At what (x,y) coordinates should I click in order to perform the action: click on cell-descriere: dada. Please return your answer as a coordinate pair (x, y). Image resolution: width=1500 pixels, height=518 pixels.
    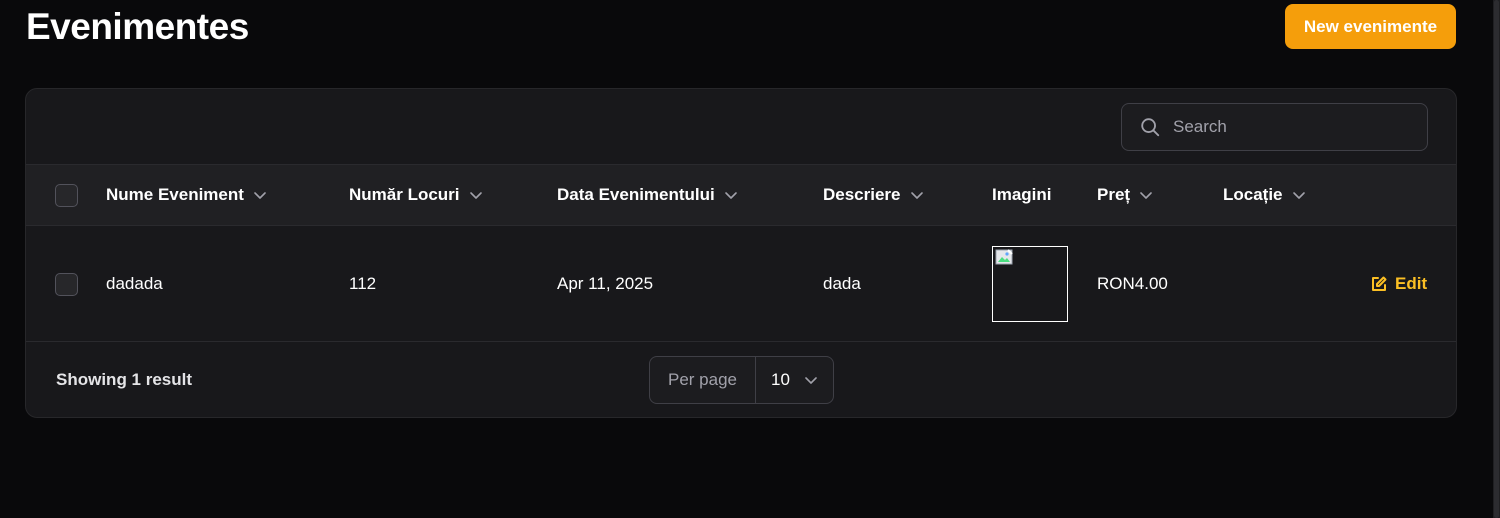
    Looking at the image, I should click on (842, 283).